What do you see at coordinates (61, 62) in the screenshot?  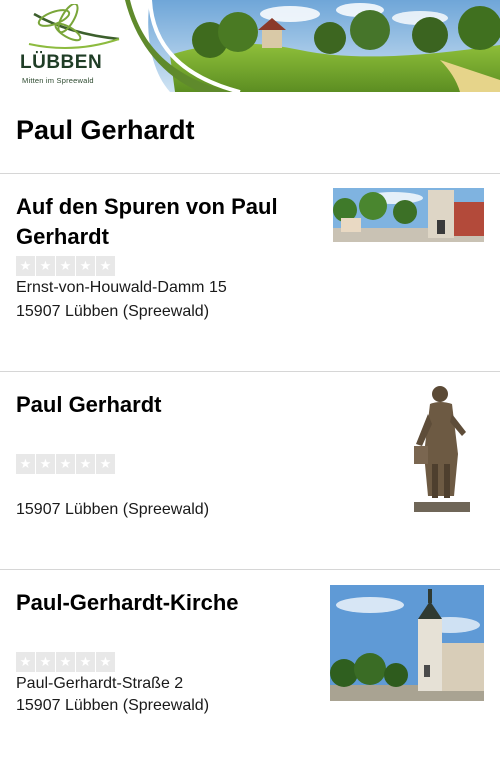 I see `logo-wordmark: LÜBBEN` at bounding box center [61, 62].